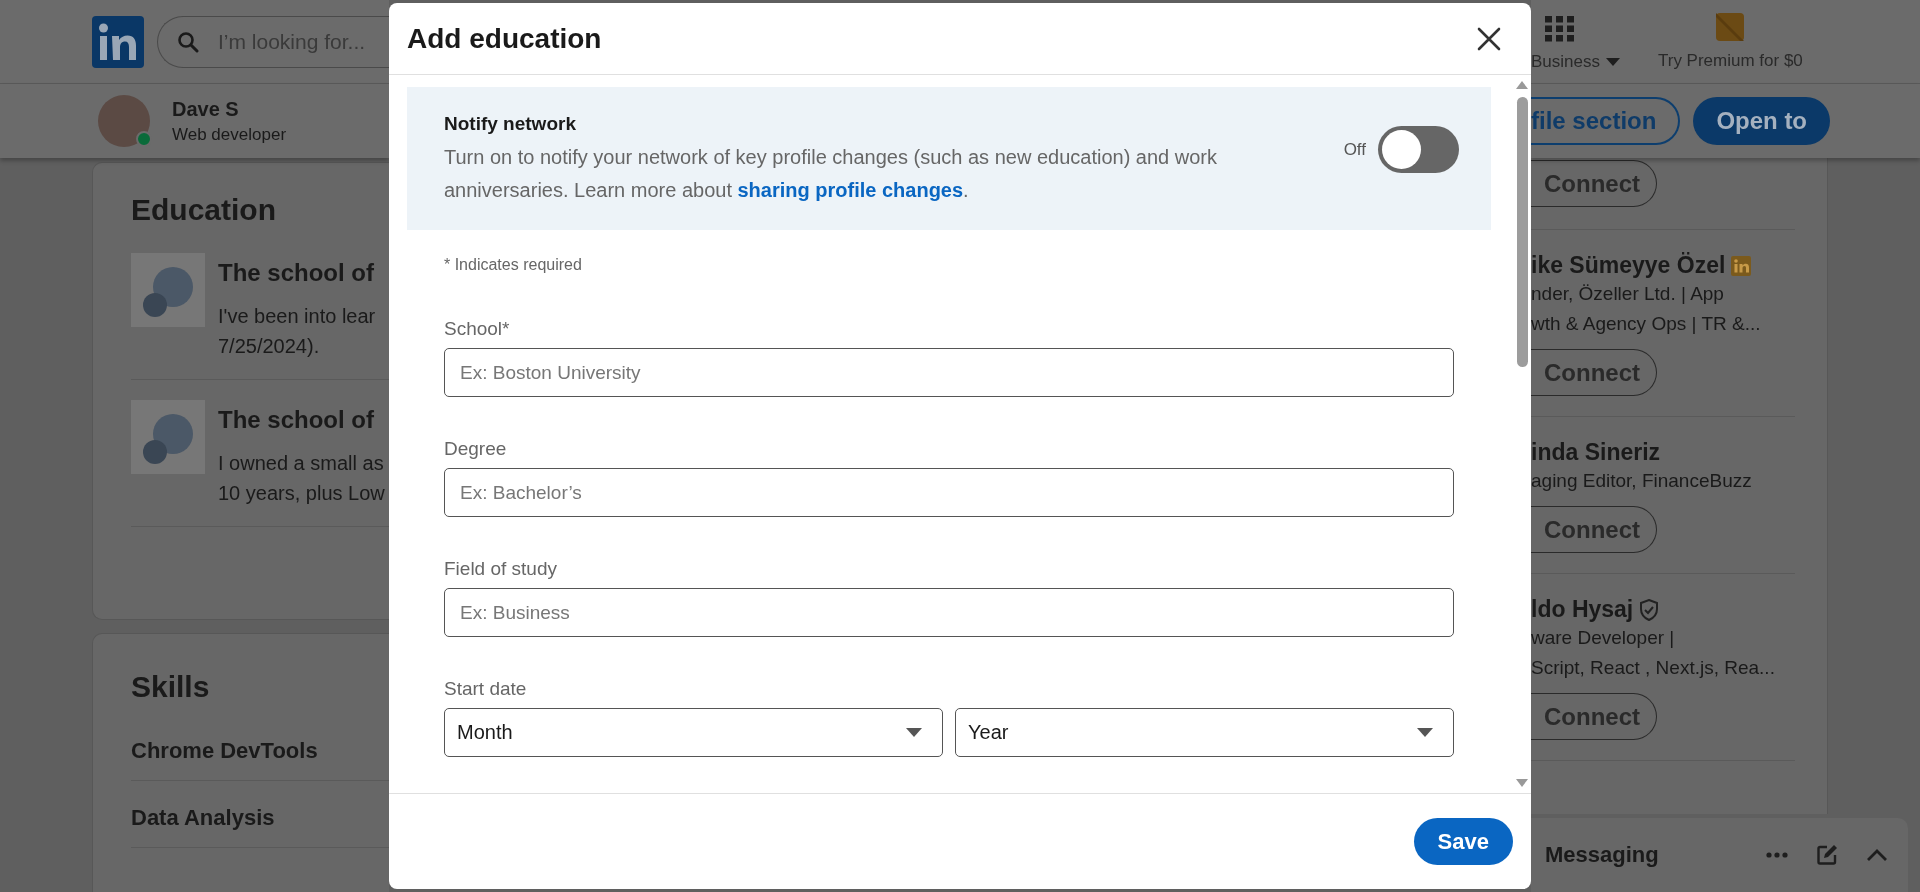 This screenshot has width=1920, height=892. I want to click on input-field: Ex: Bachelor’s, so click(949, 492).